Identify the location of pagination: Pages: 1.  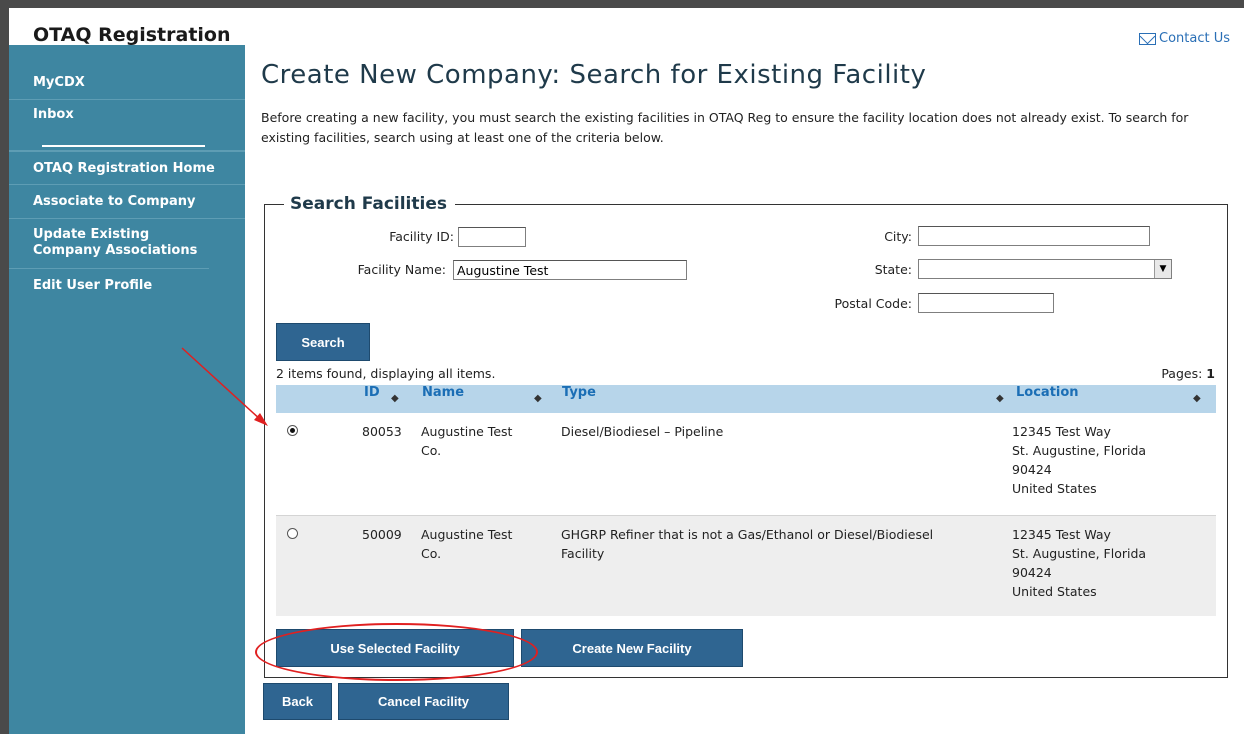
(1188, 373).